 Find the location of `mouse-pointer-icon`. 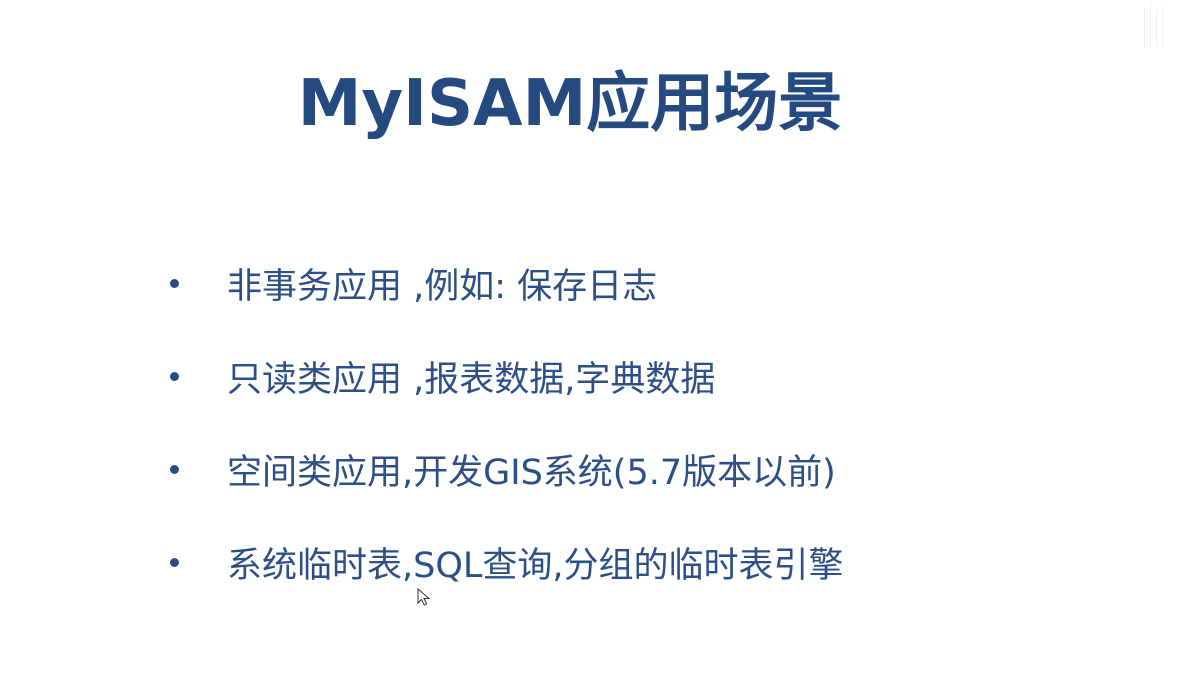

mouse-pointer-icon is located at coordinates (424, 597).